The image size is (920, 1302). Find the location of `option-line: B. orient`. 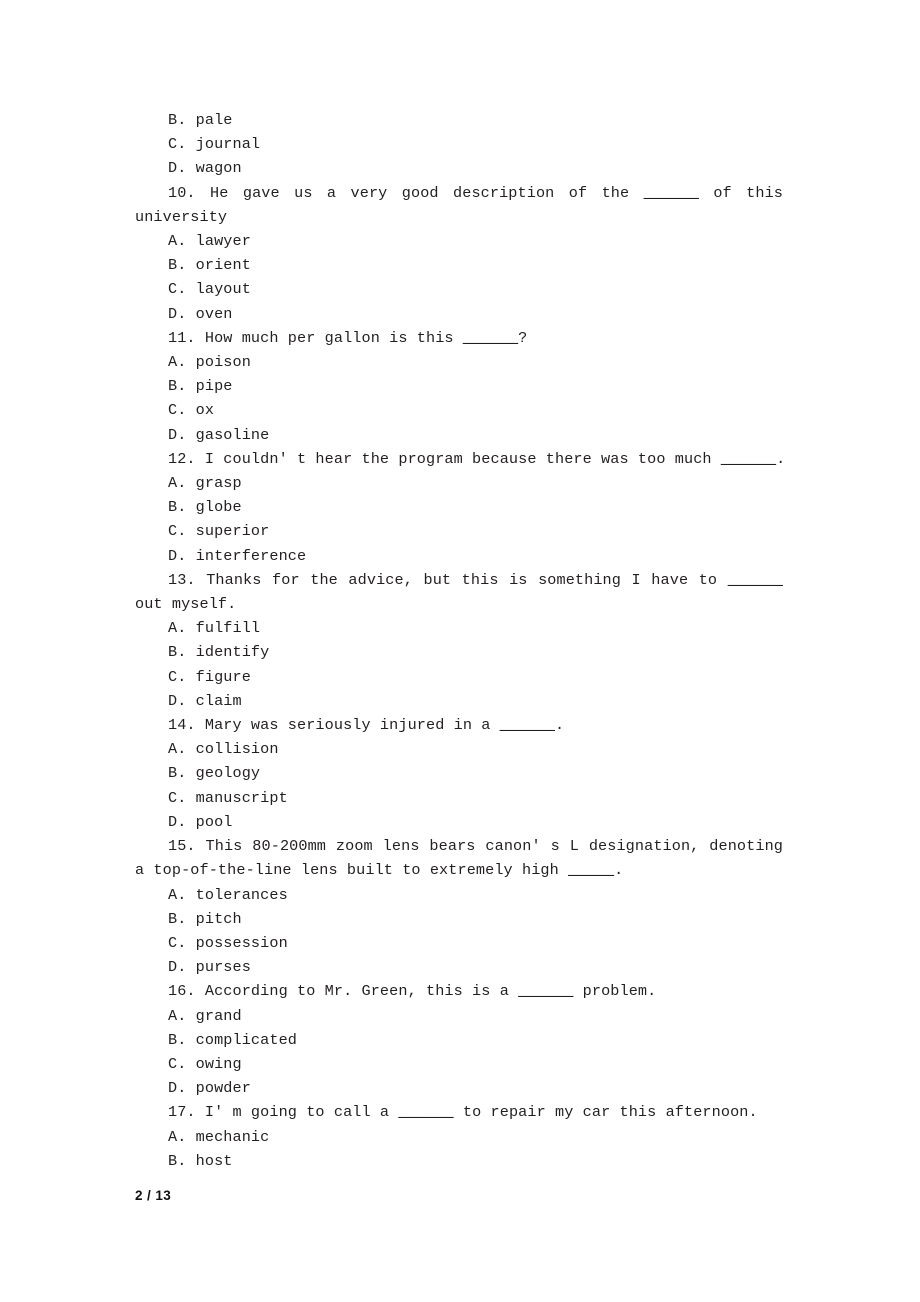

option-line: B. orient is located at coordinates (209, 265).